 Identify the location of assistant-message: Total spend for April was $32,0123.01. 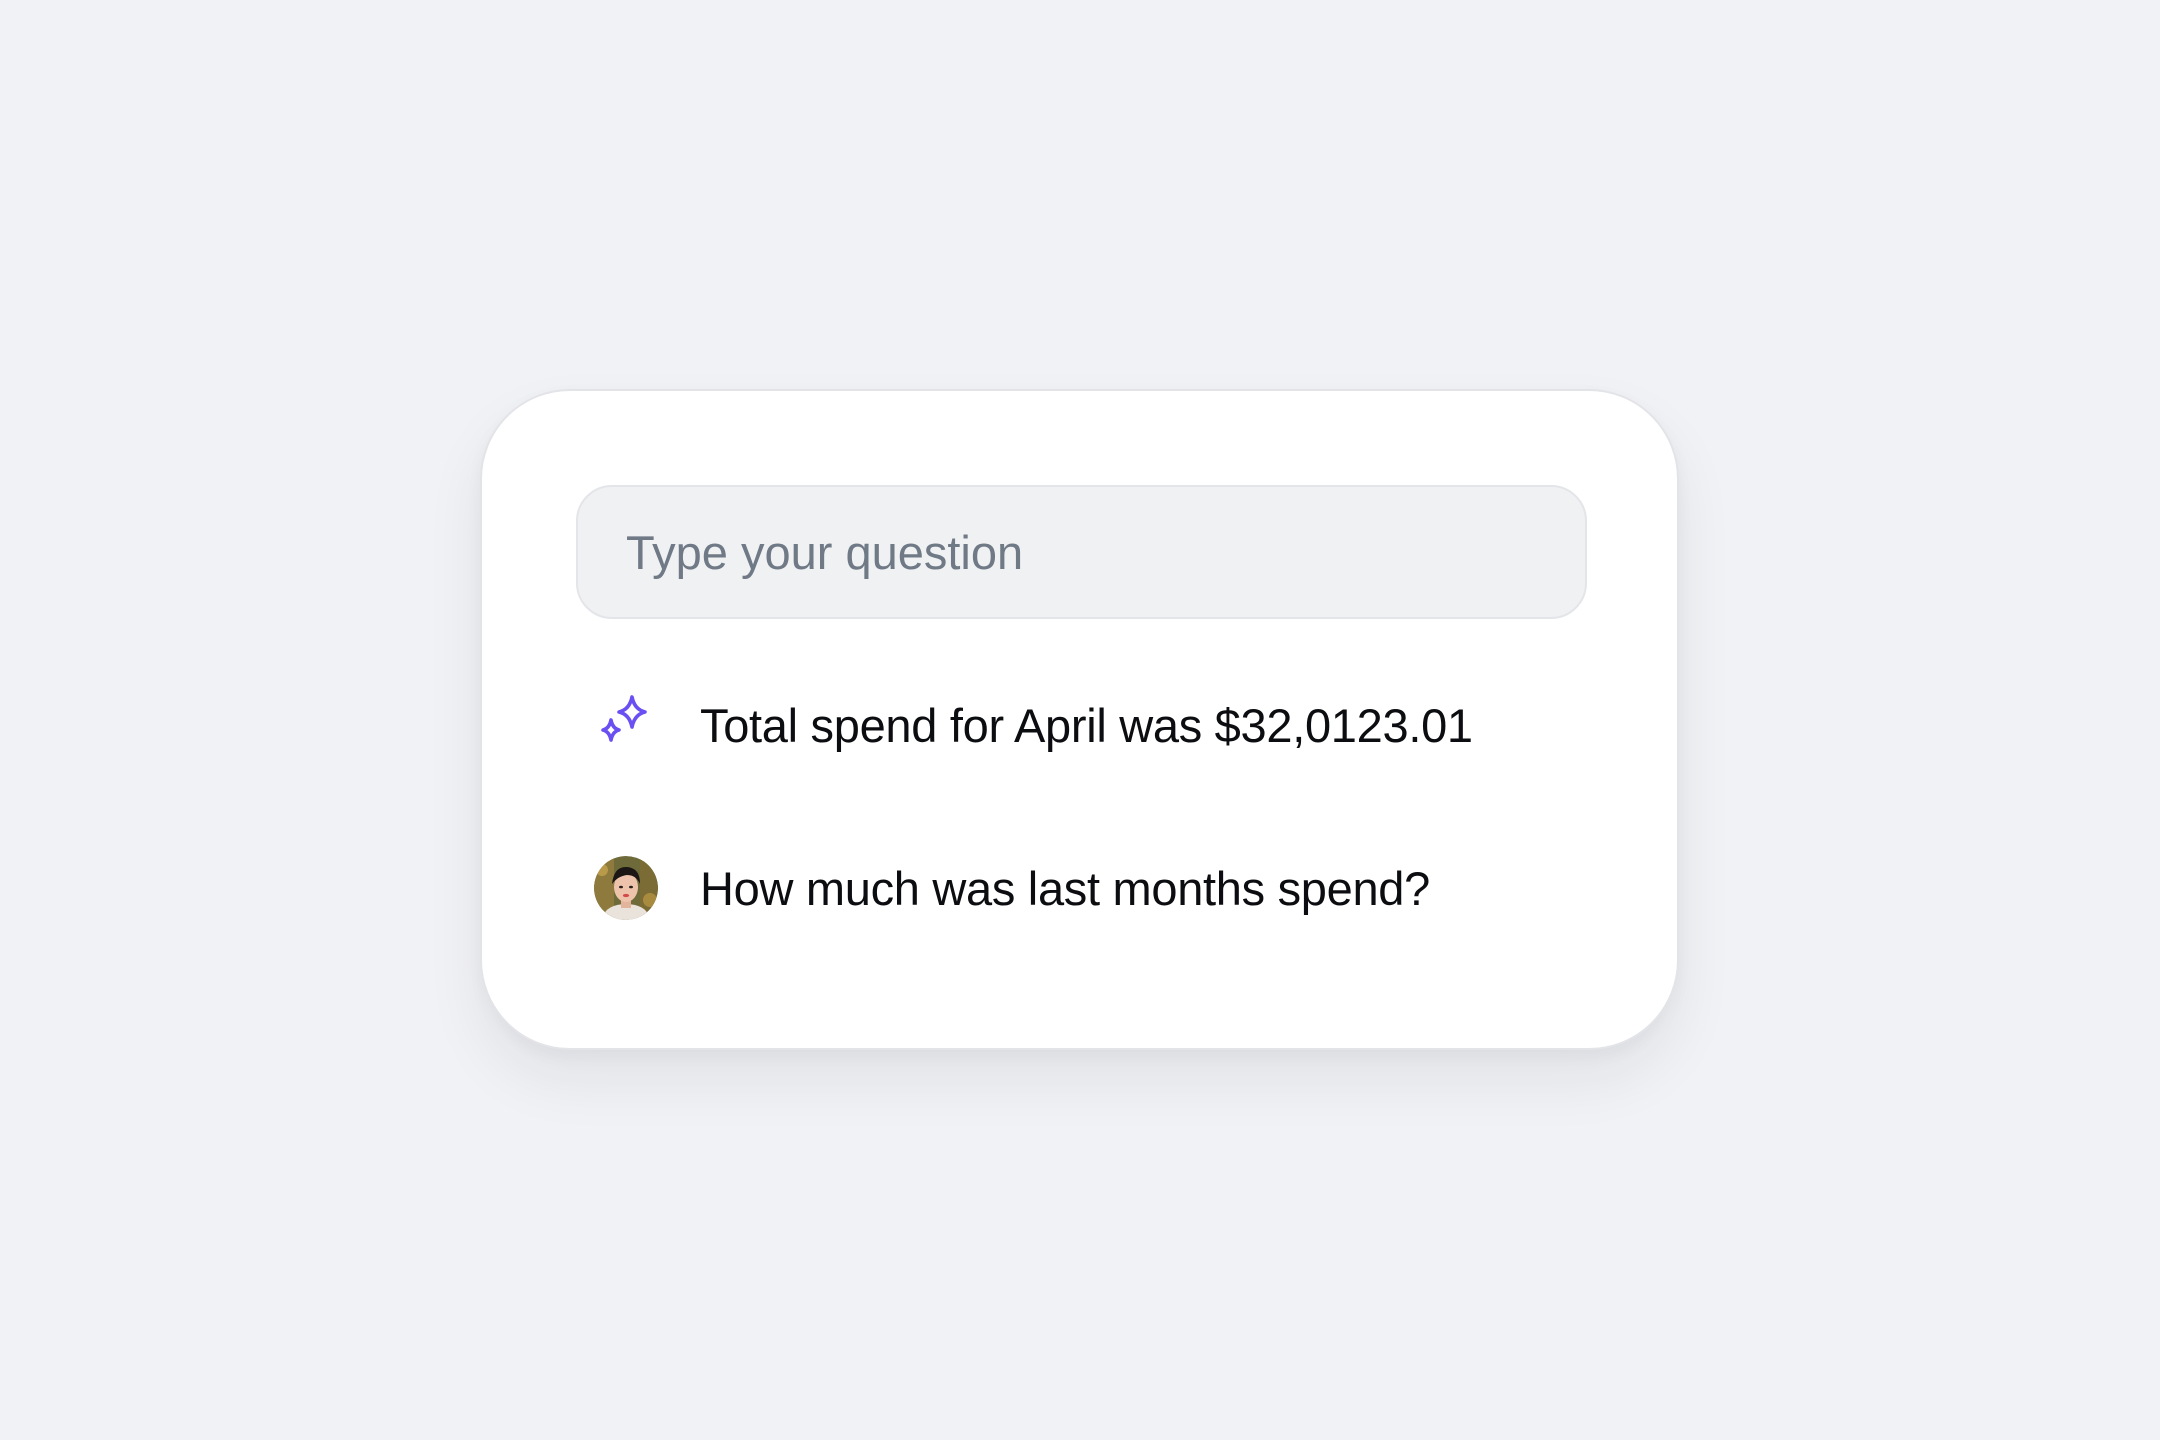
(1033, 725).